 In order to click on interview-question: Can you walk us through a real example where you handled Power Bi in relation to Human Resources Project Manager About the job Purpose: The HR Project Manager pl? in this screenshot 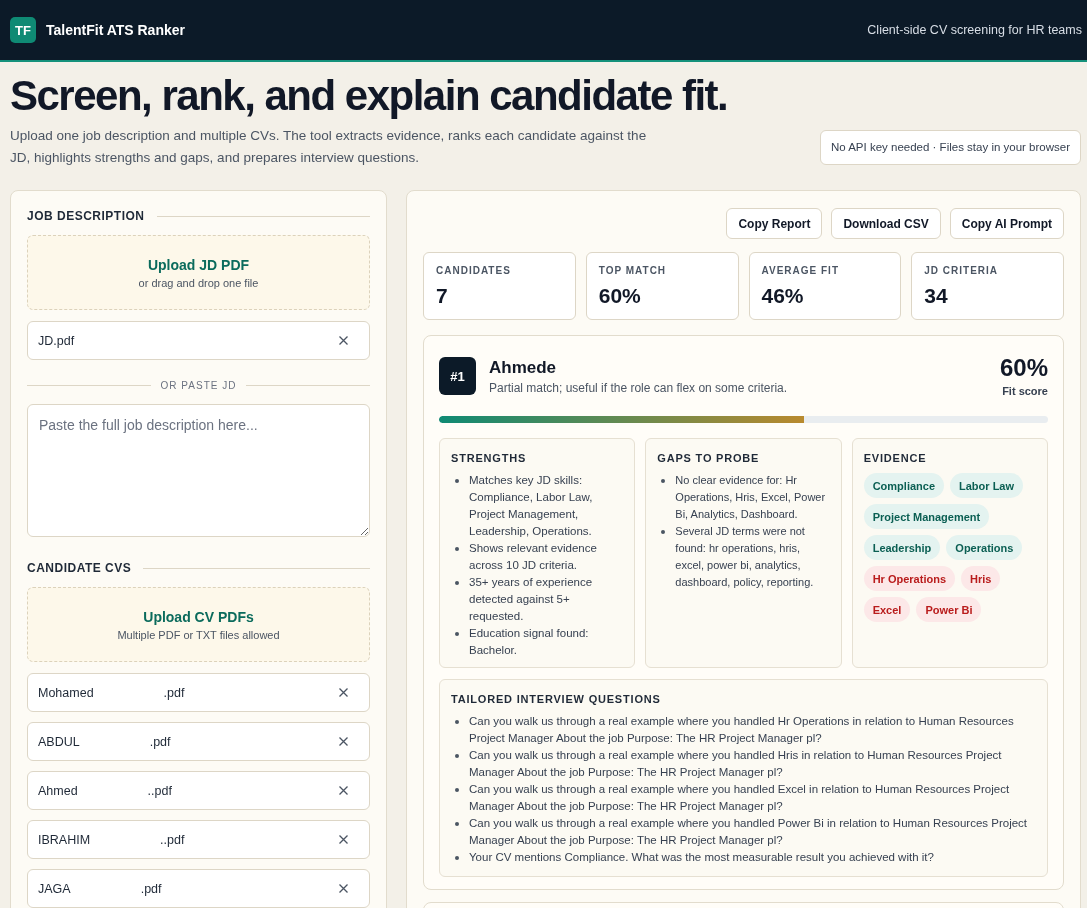, I will do `click(749, 832)`.